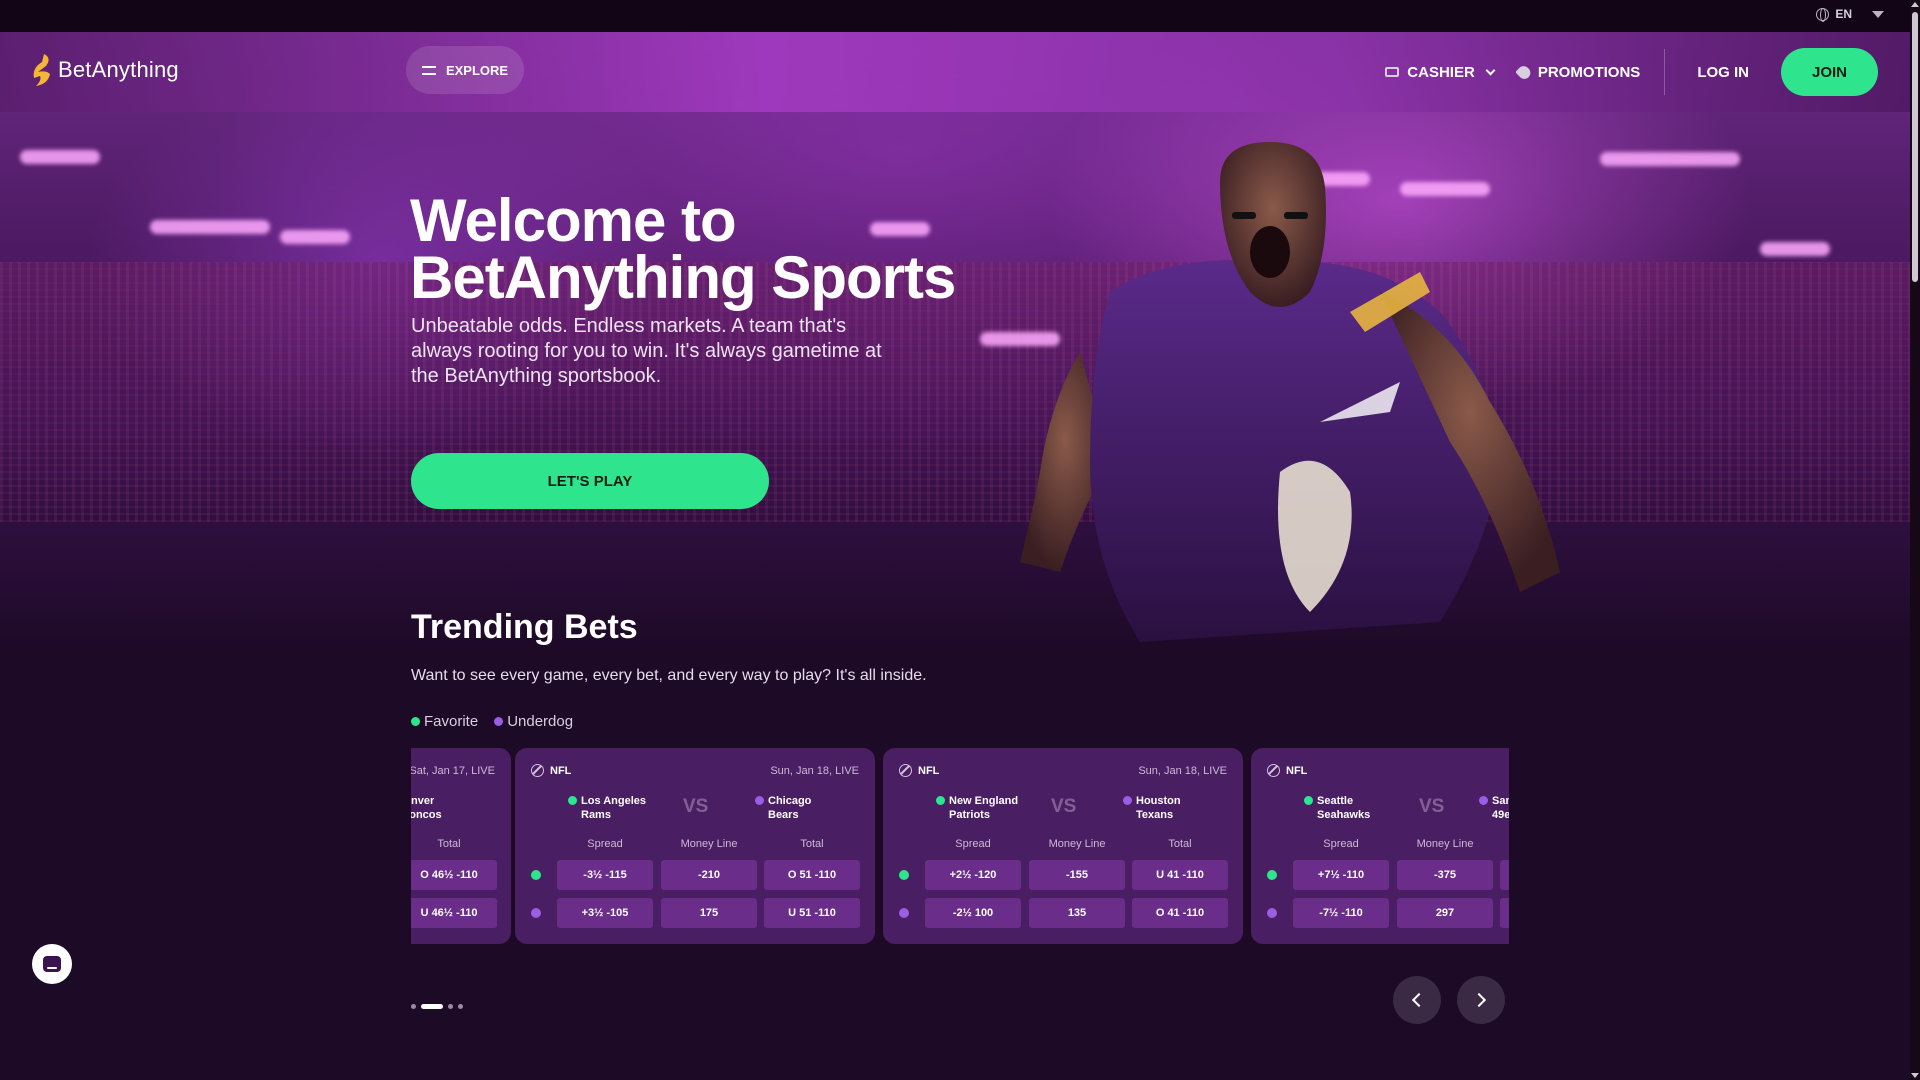 The height and width of the screenshot is (1080, 1920). Describe the element at coordinates (454, 875) in the screenshot. I see `odds-button: O 46½ -110` at that location.